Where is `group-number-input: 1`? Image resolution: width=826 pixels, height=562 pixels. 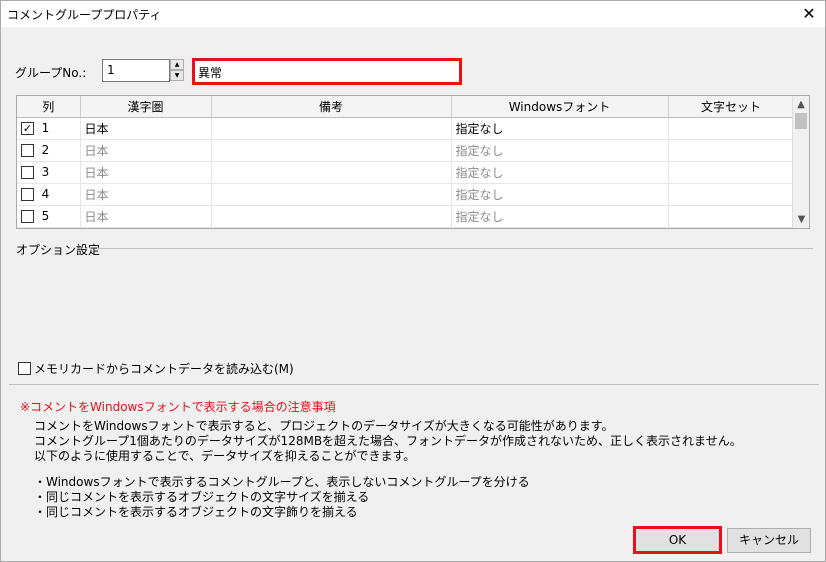
group-number-input: 1 is located at coordinates (136, 70).